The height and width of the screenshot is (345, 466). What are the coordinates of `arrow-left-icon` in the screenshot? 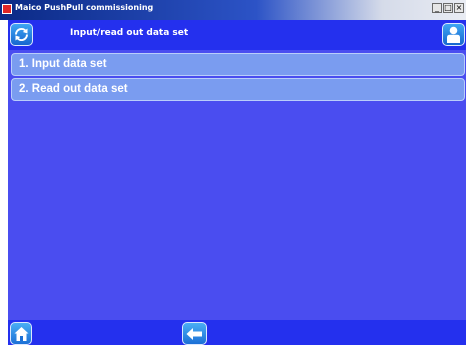 It's located at (194, 334).